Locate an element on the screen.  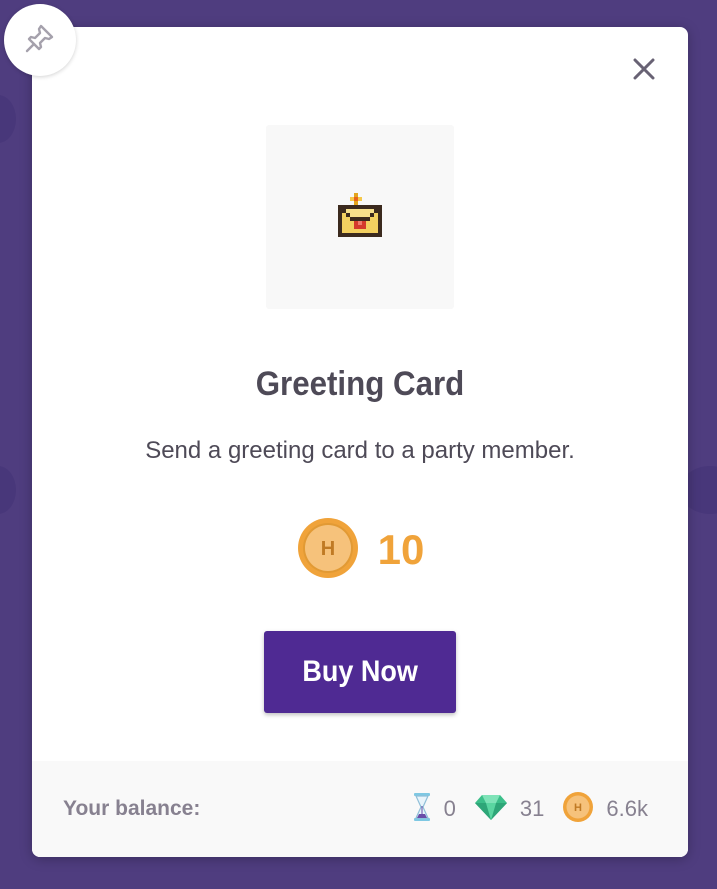
balance-gold: H 6.6k is located at coordinates (605, 809).